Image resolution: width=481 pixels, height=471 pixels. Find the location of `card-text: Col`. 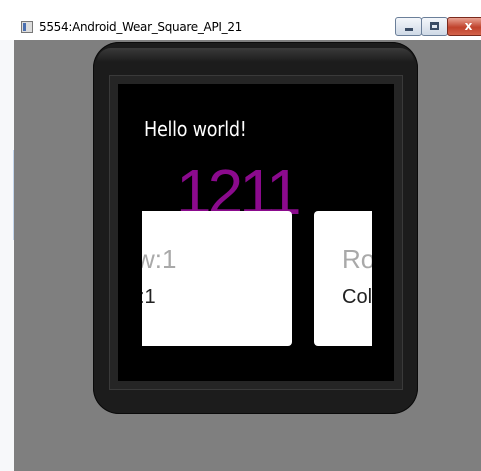

card-text: Col is located at coordinates (357, 297).